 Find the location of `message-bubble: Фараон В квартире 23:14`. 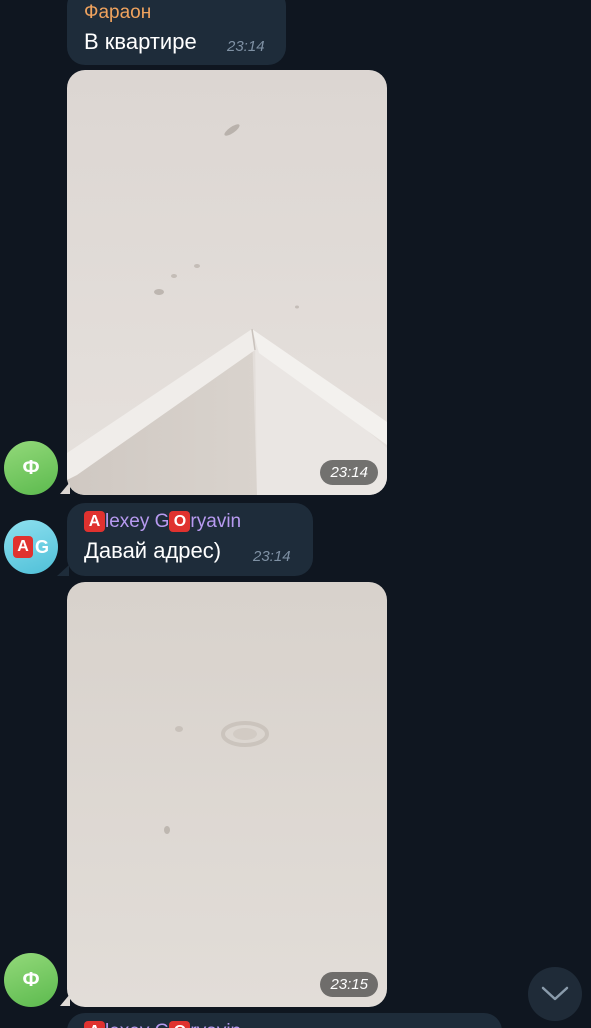

message-bubble: Фараон В квартире 23:14 is located at coordinates (176, 32).